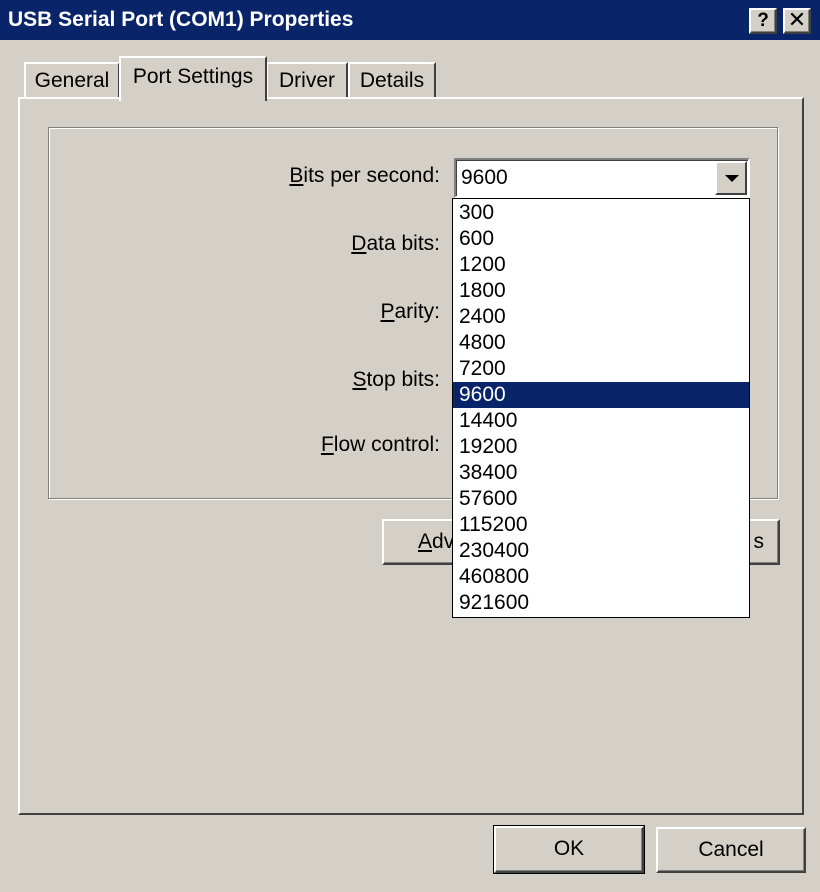 Image resolution: width=820 pixels, height=892 pixels. What do you see at coordinates (601, 551) in the screenshot?
I see `list-item: 230400` at bounding box center [601, 551].